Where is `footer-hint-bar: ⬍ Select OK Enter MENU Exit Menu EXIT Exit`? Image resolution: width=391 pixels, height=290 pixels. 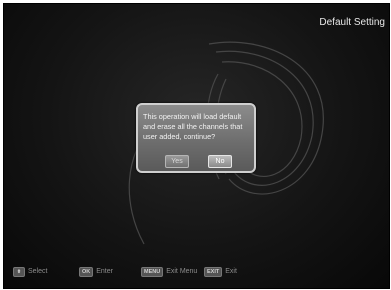 footer-hint-bar: ⬍ Select OK Enter MENU Exit Menu EXIT Exit is located at coordinates (196, 273).